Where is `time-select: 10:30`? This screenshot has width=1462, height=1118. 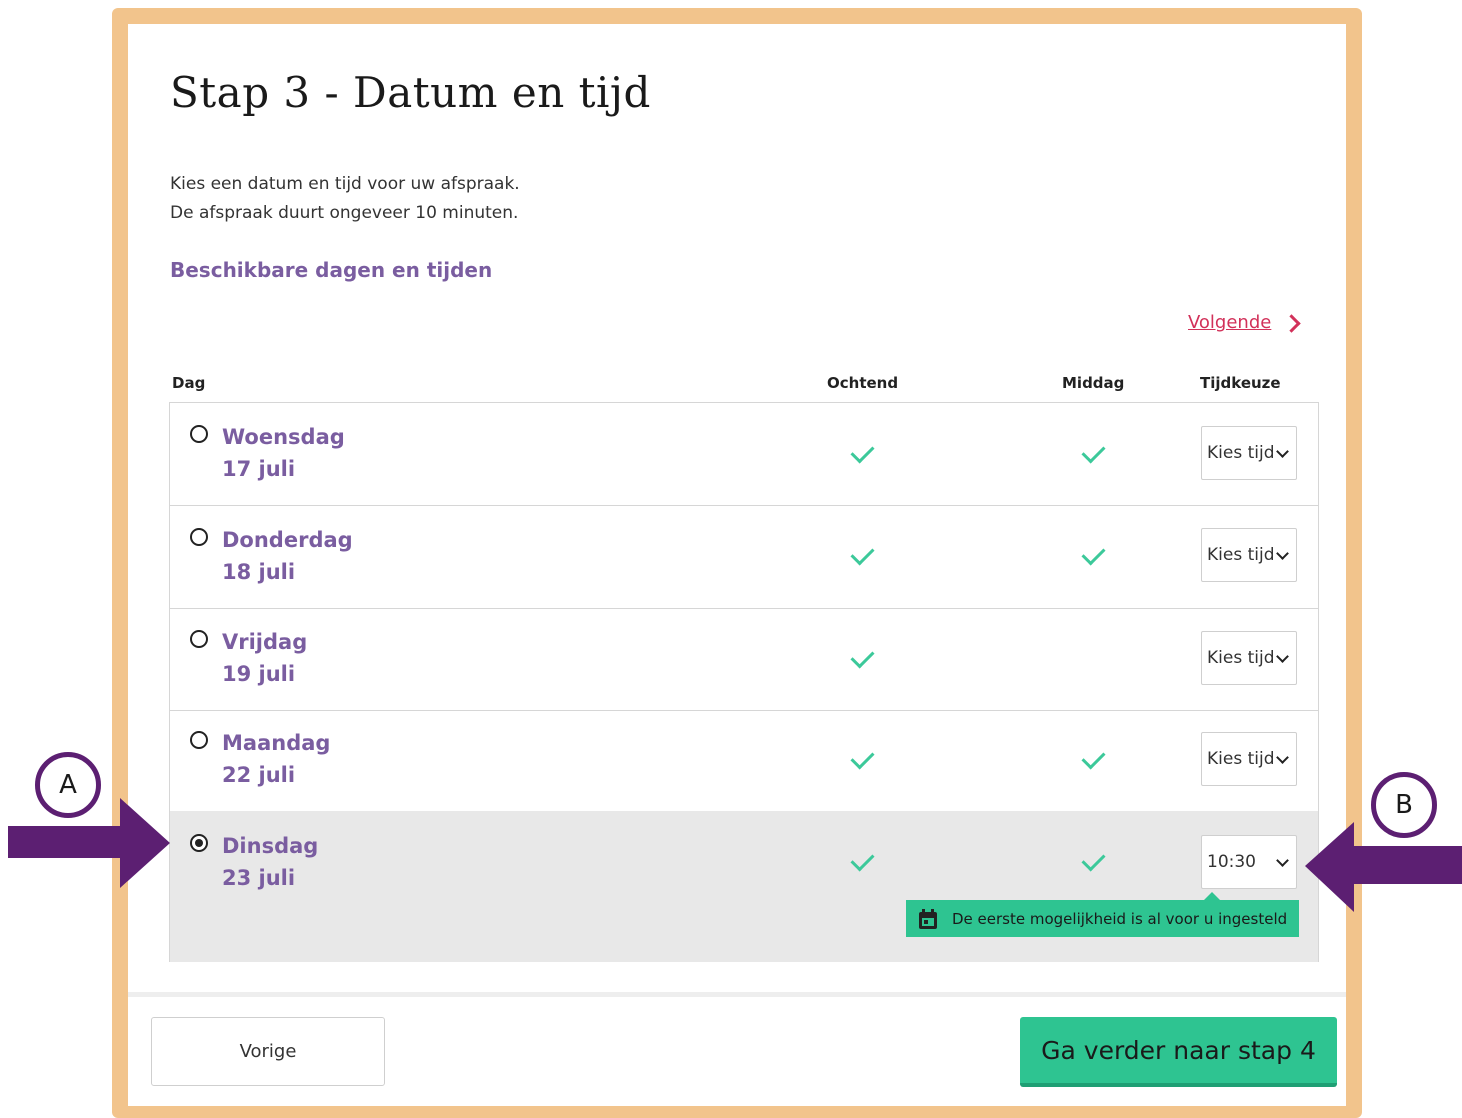 time-select: 10:30 is located at coordinates (1249, 862).